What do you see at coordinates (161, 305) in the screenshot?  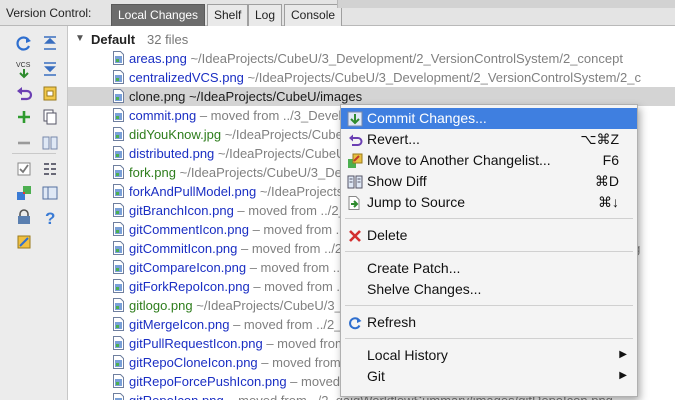 I see `file-name: gitlogo.png` at bounding box center [161, 305].